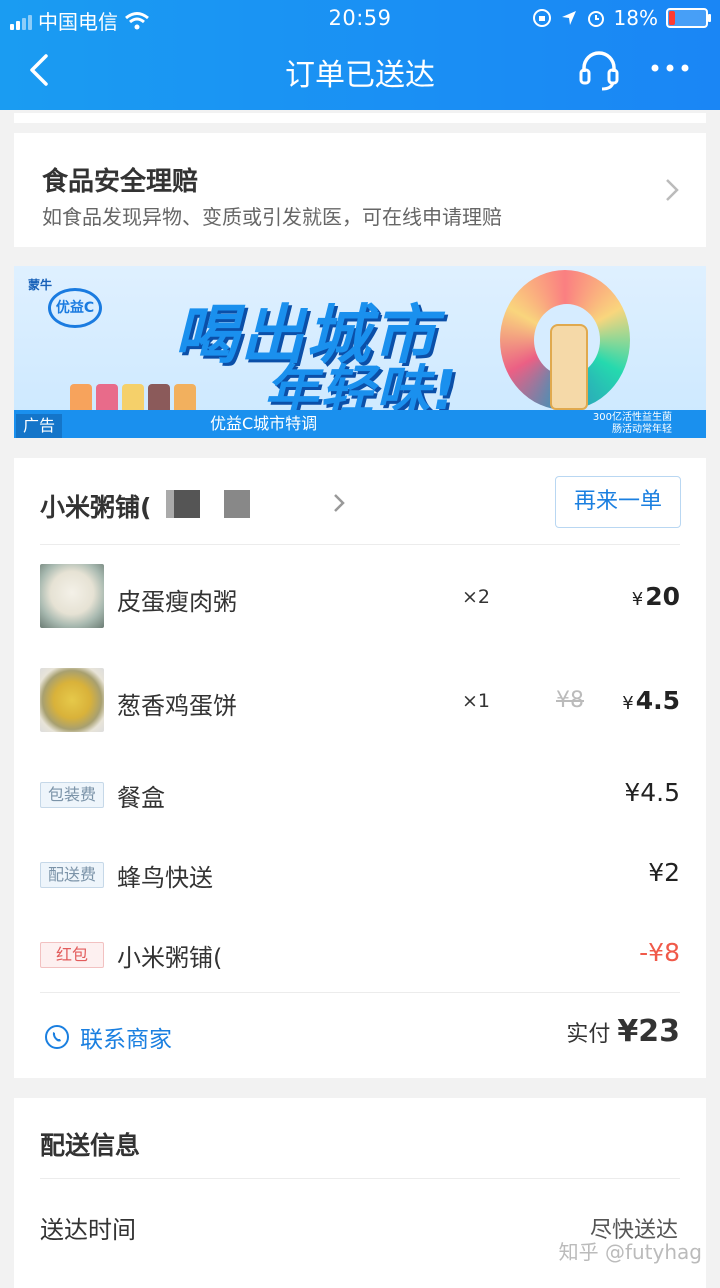  What do you see at coordinates (360, 190) in the screenshot?
I see `food-safety-claim-card: 食品安全理赔 如食品发现异物、变质或引发就医，可在线申请理赔` at bounding box center [360, 190].